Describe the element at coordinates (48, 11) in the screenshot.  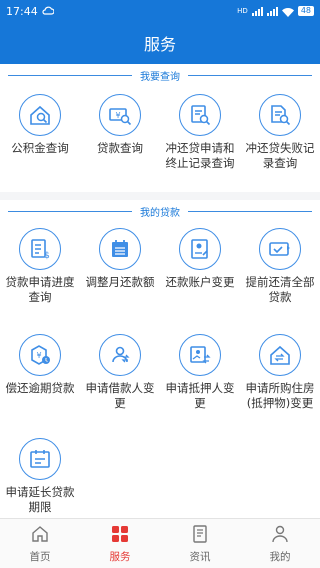
I see `cloud-icon` at that location.